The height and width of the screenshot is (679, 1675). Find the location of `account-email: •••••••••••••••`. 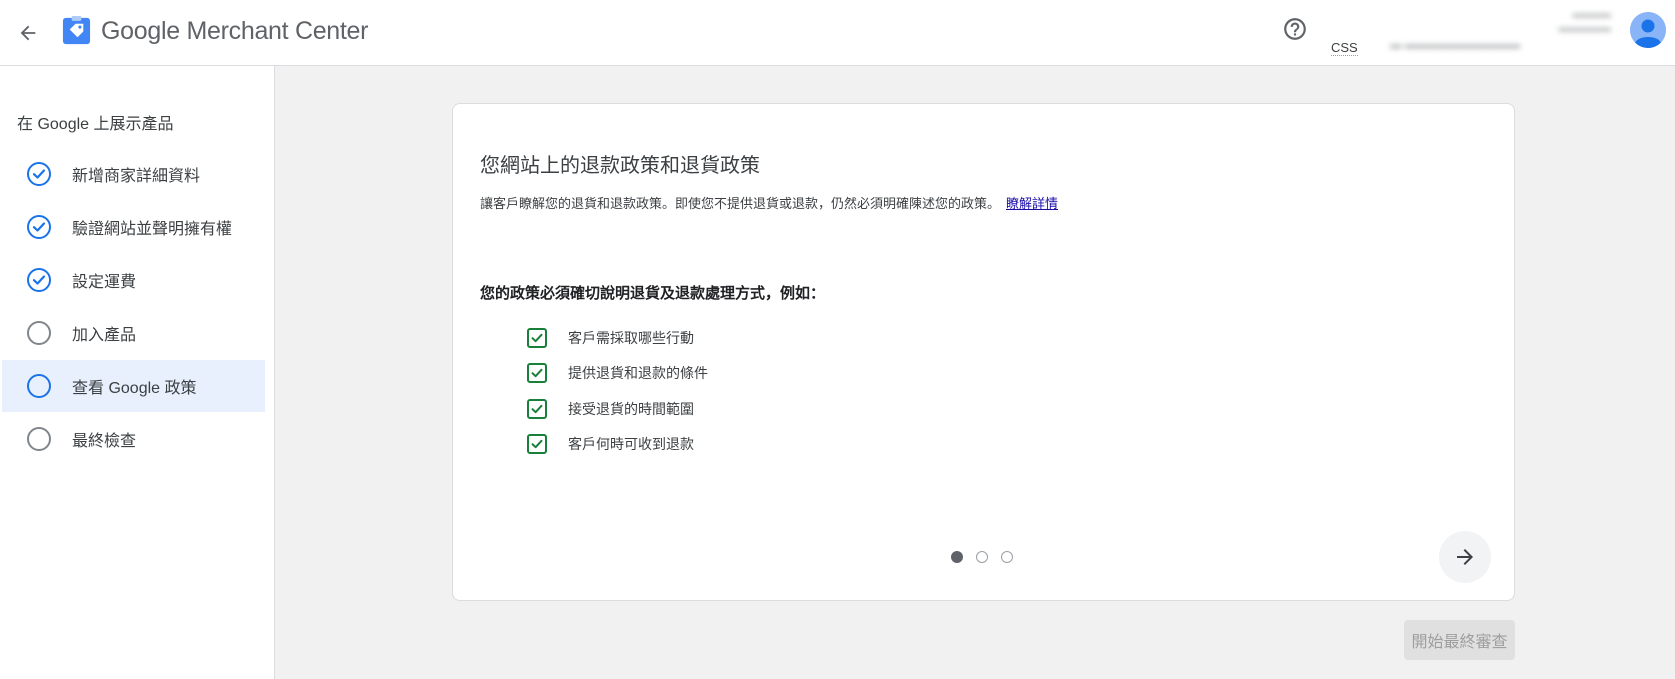

account-email: ••••••••••••••• is located at coordinates (1584, 30).